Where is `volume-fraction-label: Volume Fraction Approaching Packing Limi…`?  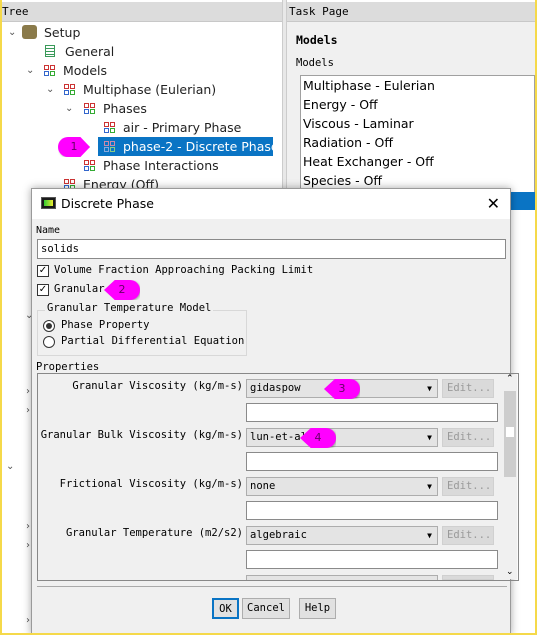
volume-fraction-label: Volume Fraction Approaching Packing Limi… is located at coordinates (184, 270).